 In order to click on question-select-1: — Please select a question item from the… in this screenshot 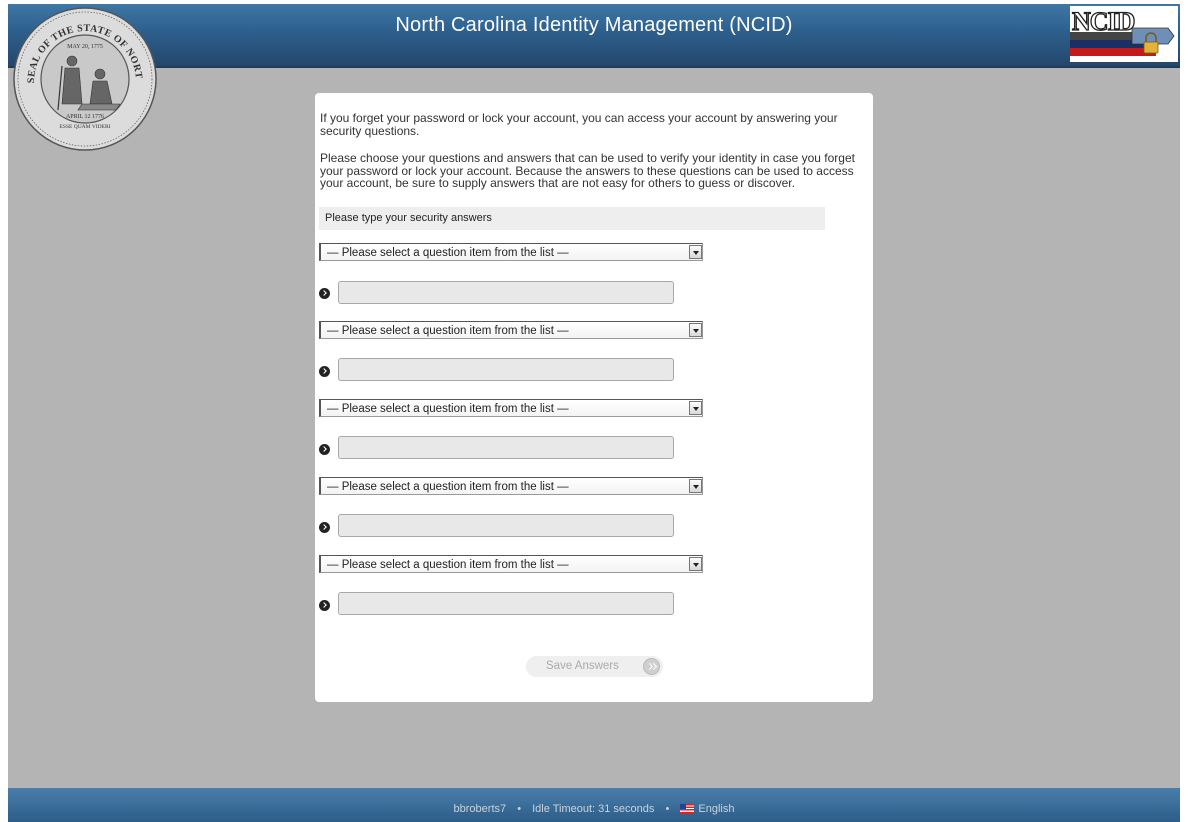, I will do `click(511, 252)`.